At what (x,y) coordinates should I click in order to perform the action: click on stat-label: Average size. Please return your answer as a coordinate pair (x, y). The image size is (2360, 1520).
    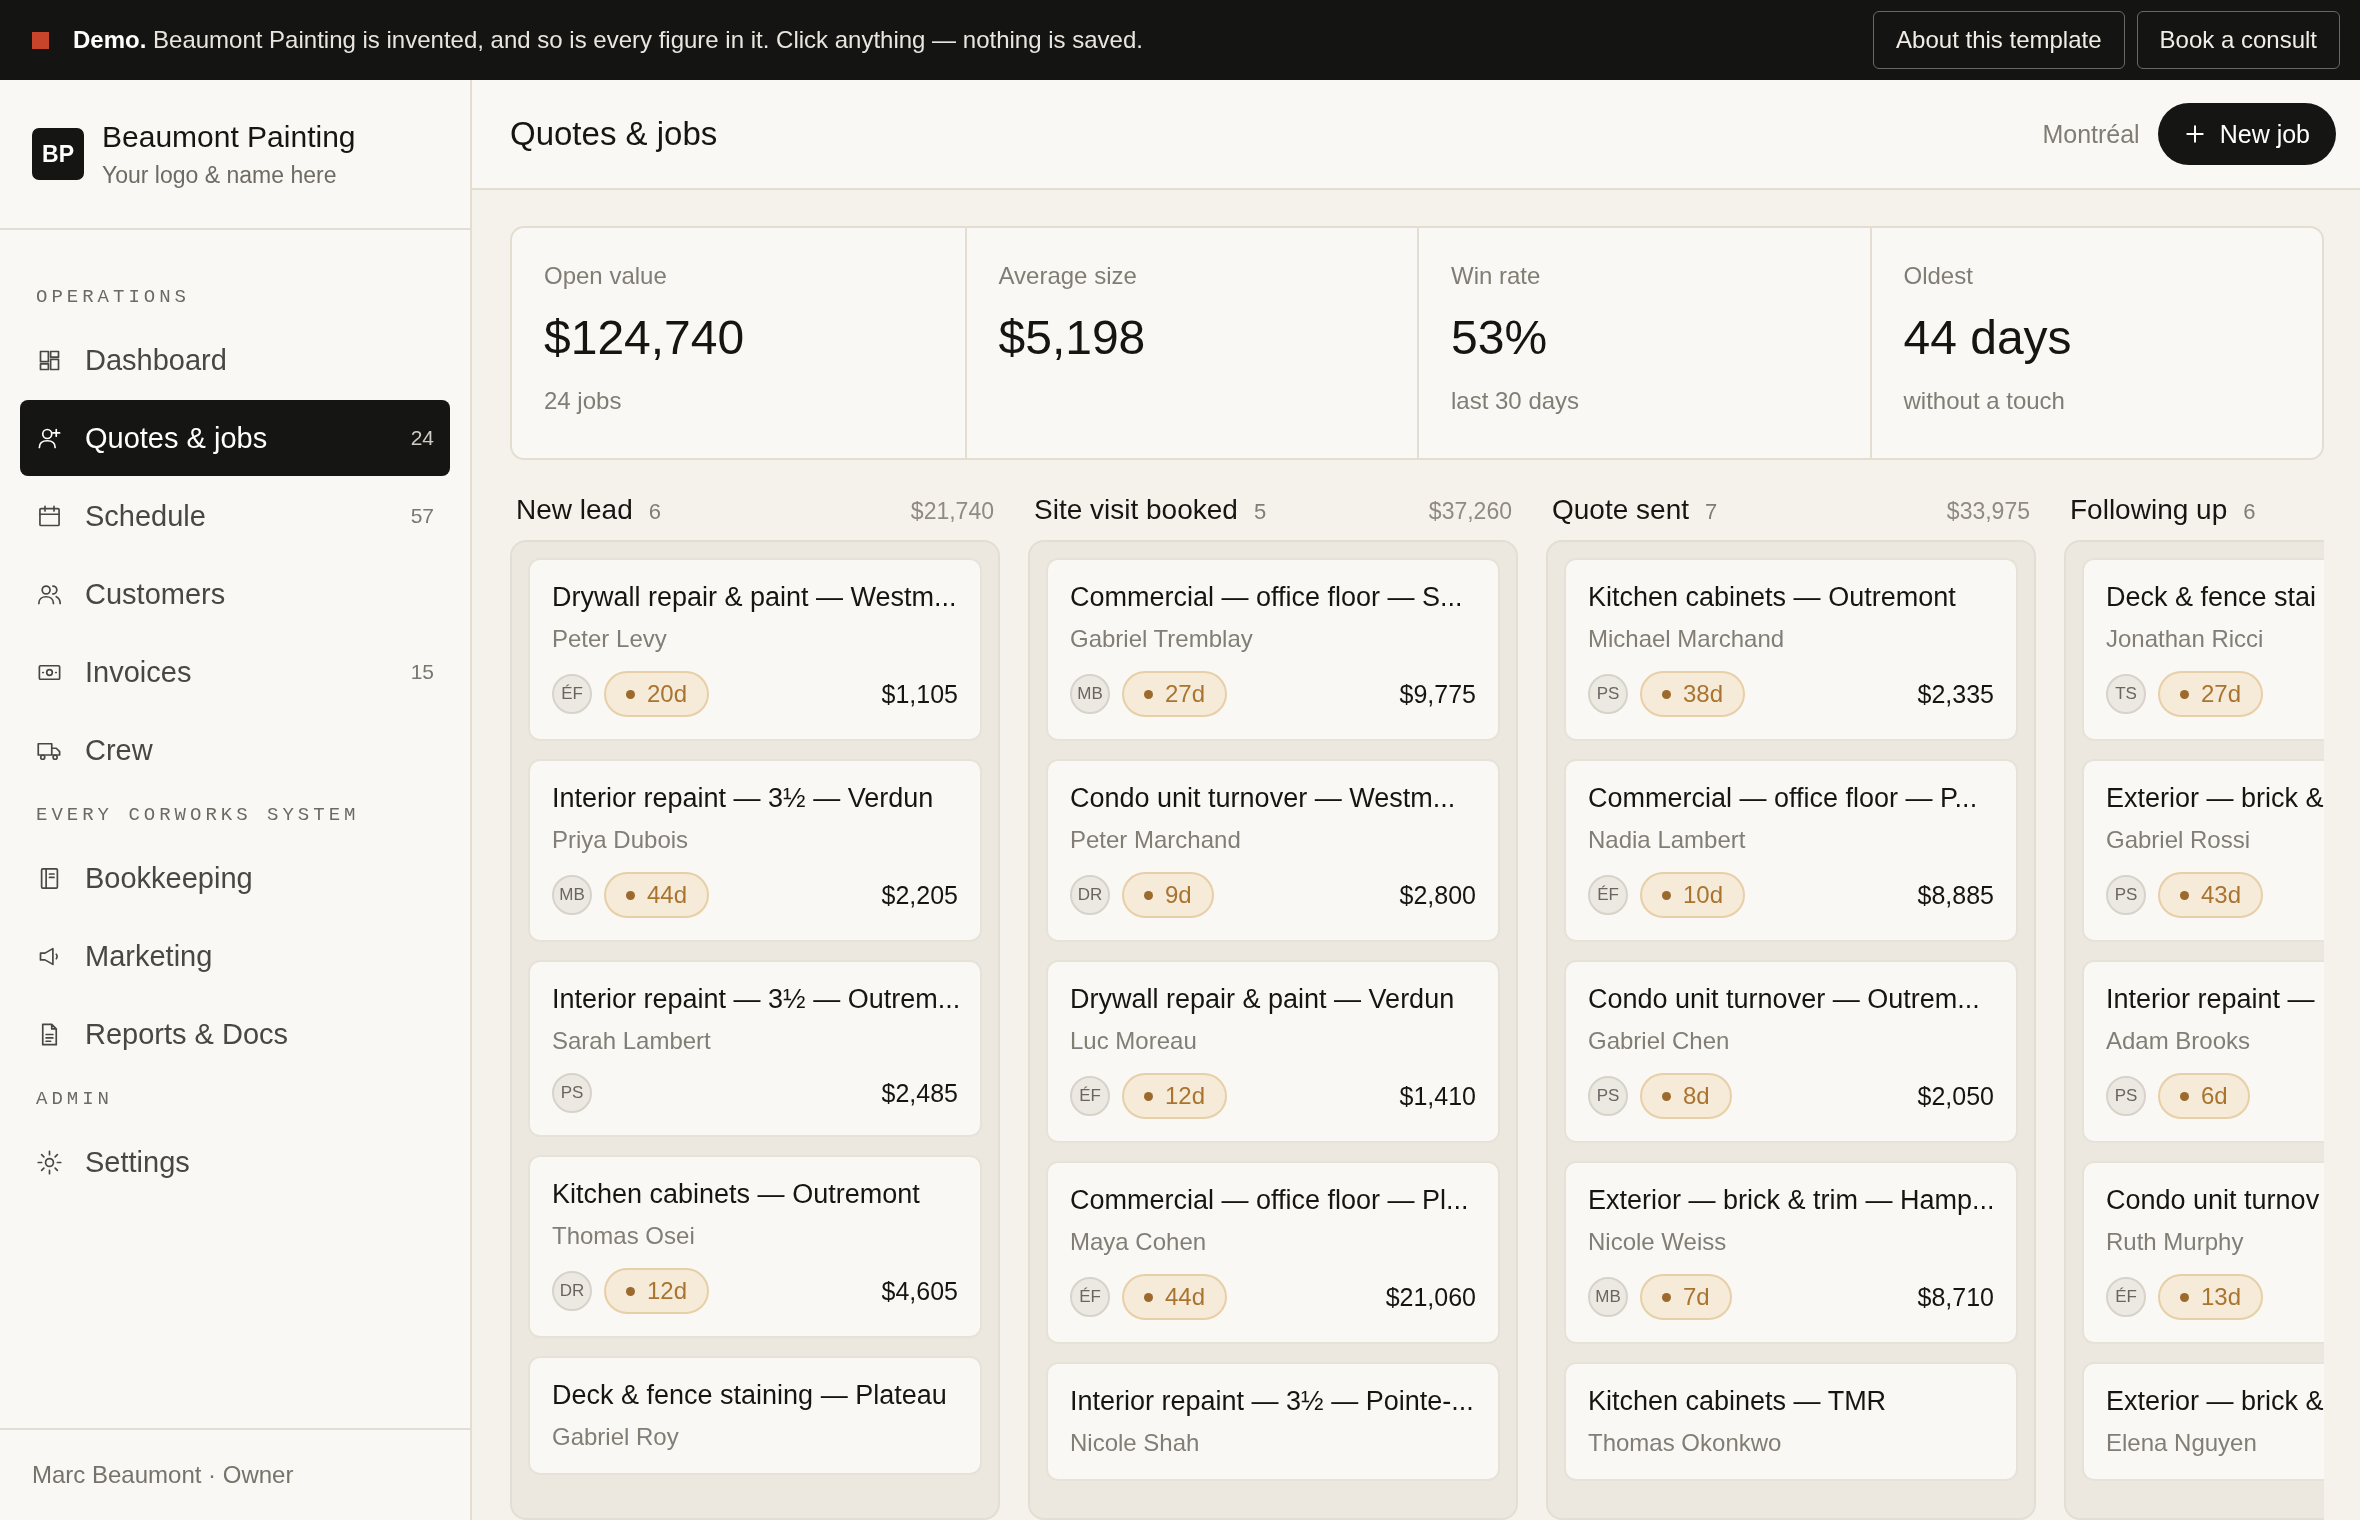
    Looking at the image, I should click on (1068, 276).